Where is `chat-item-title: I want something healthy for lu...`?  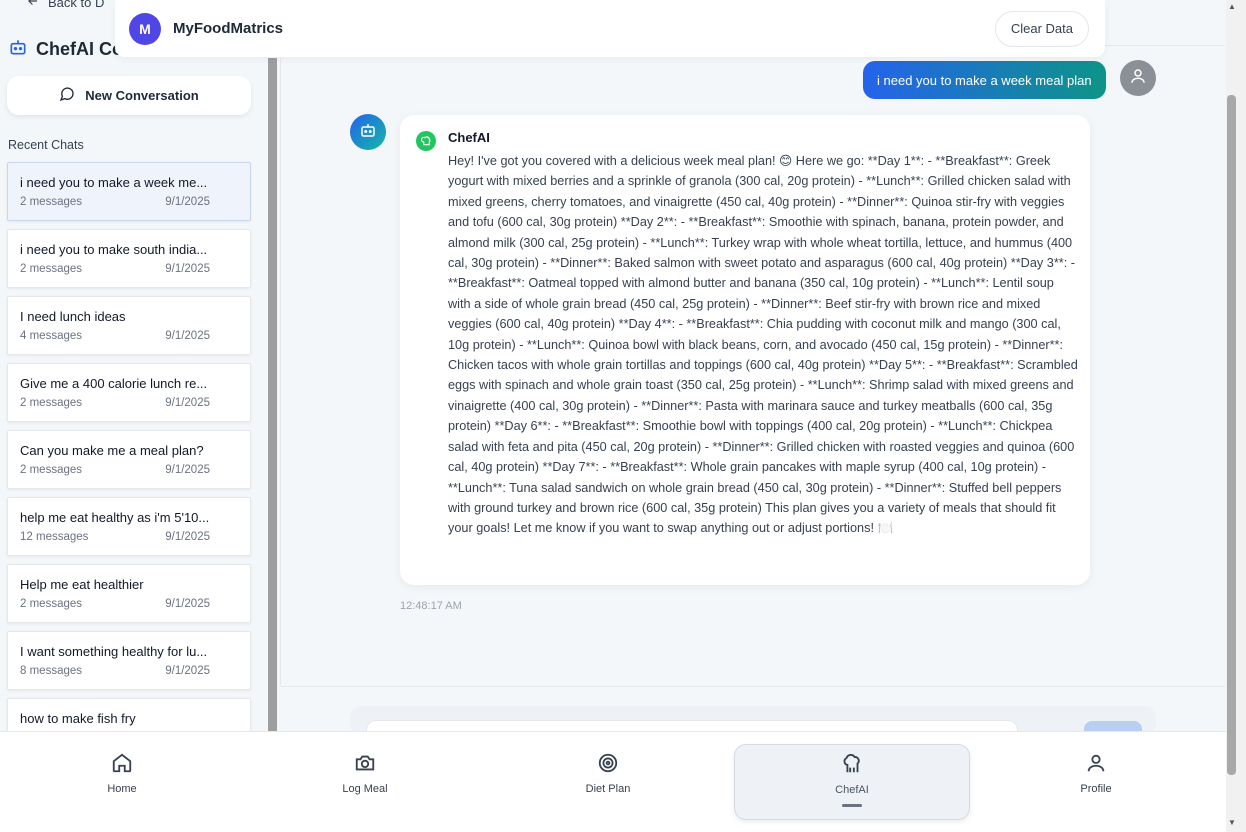
chat-item-title: I want something healthy for lu... is located at coordinates (114, 651).